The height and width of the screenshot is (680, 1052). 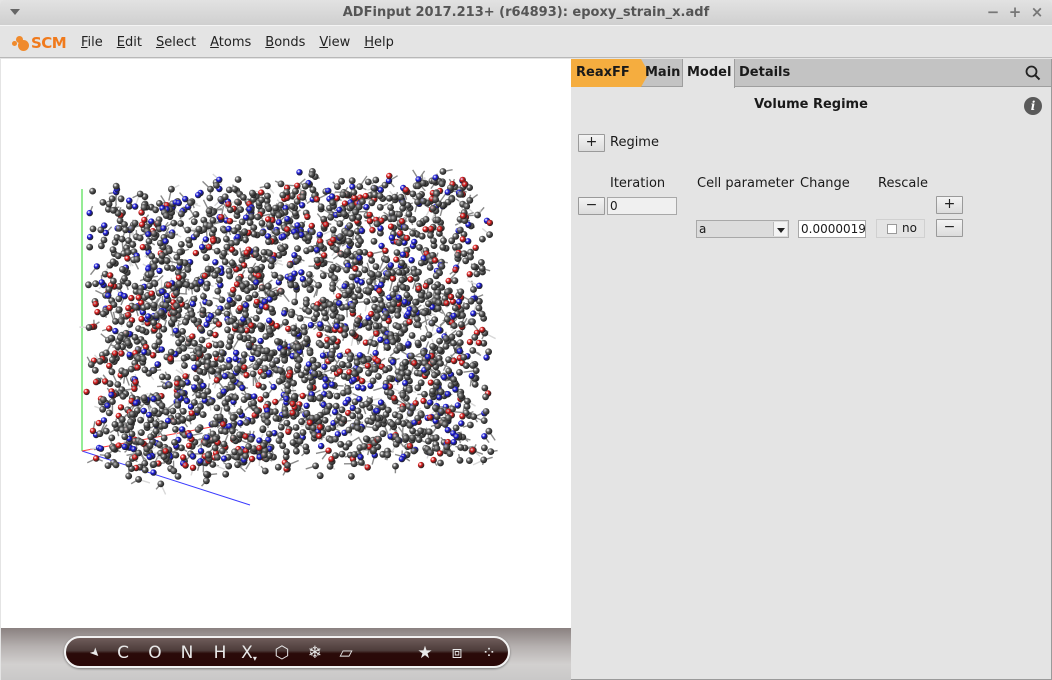 I want to click on tab-main: Main, so click(x=662, y=73).